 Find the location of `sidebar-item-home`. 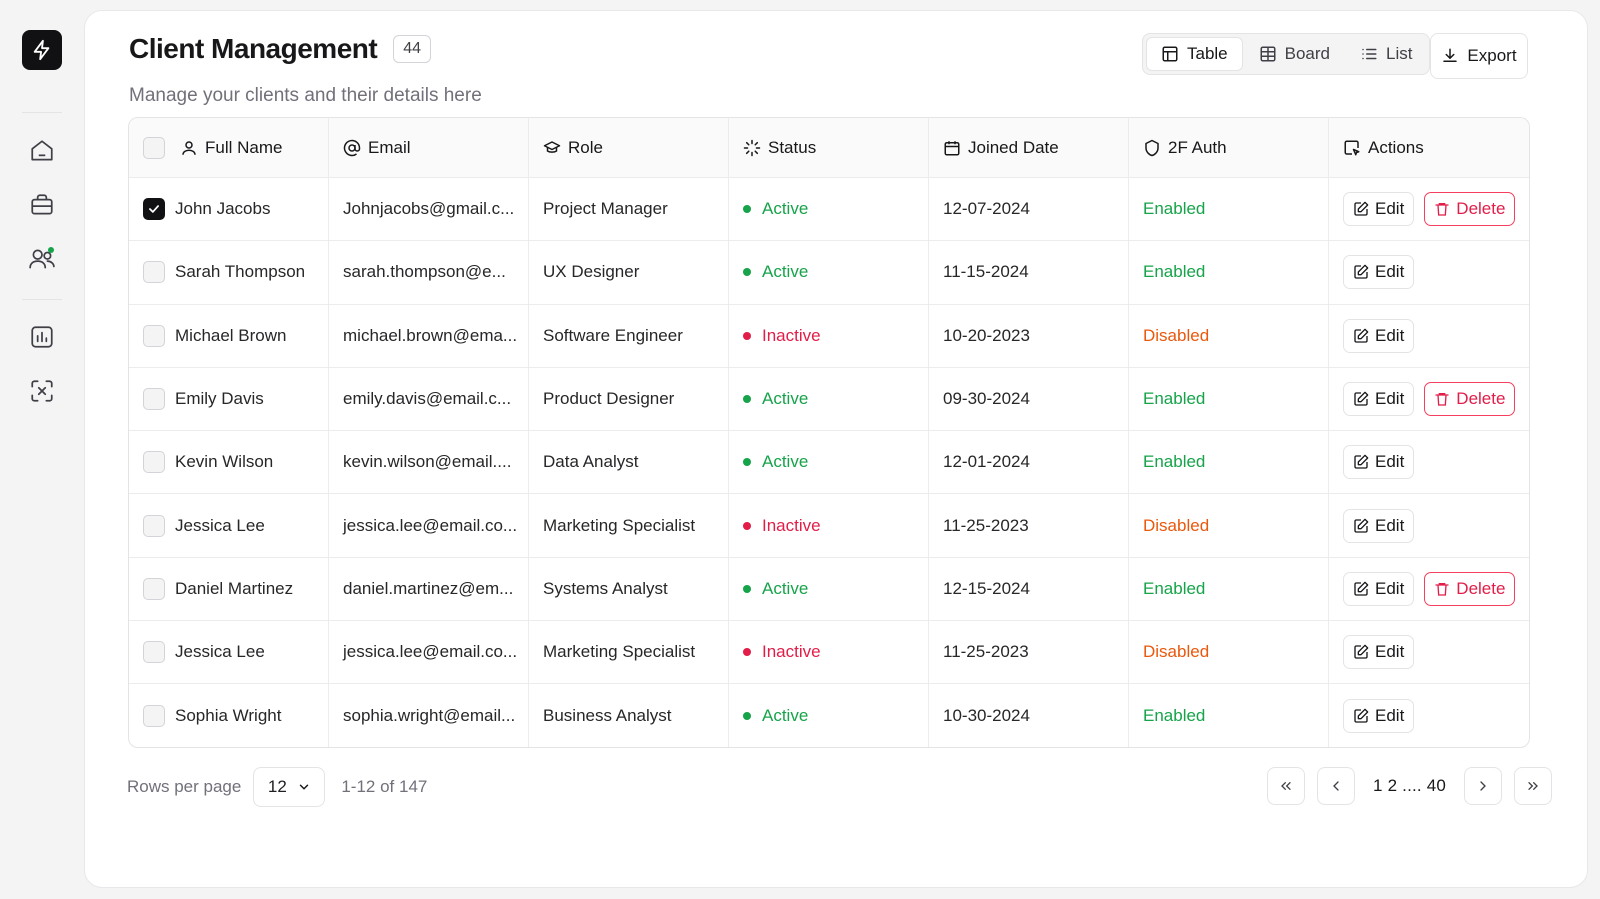

sidebar-item-home is located at coordinates (42, 151).